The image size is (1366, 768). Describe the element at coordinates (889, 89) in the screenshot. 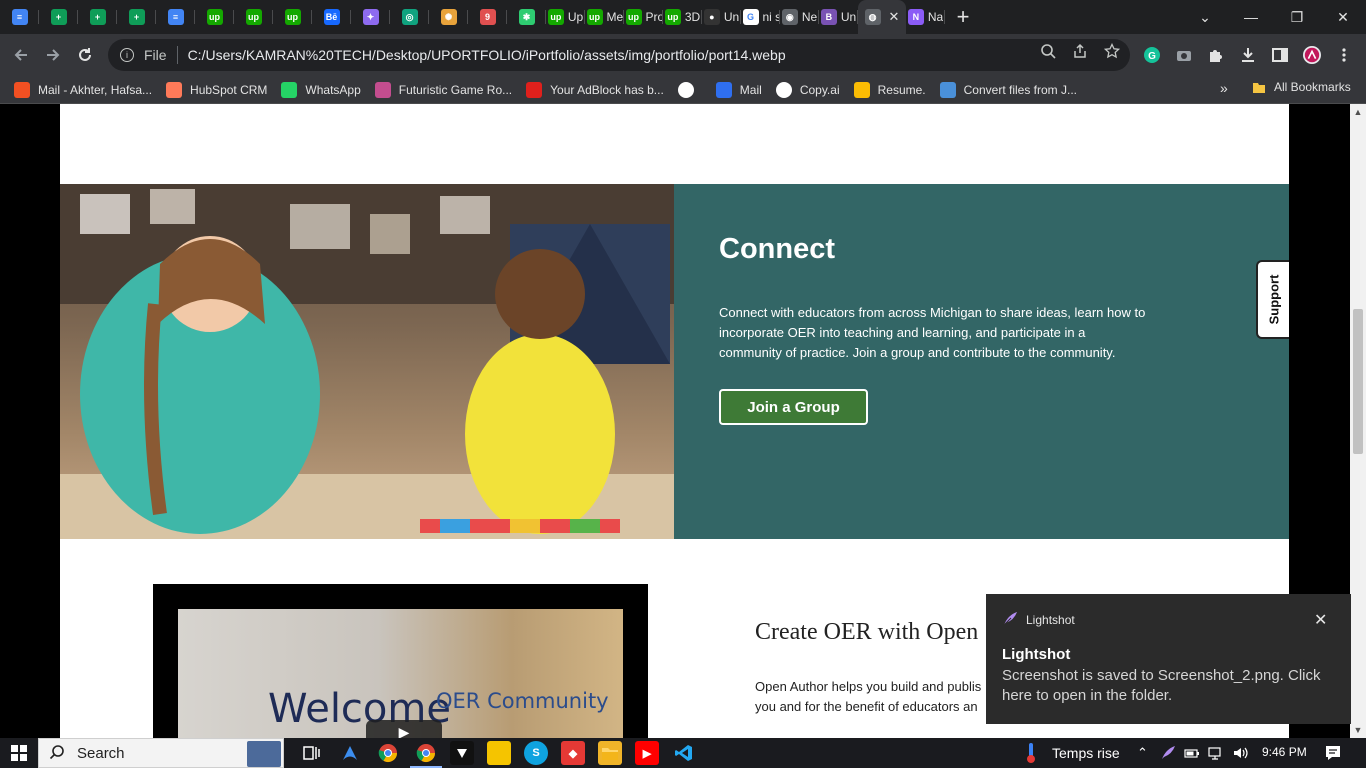

I see `bookmark-item: Resume.` at that location.